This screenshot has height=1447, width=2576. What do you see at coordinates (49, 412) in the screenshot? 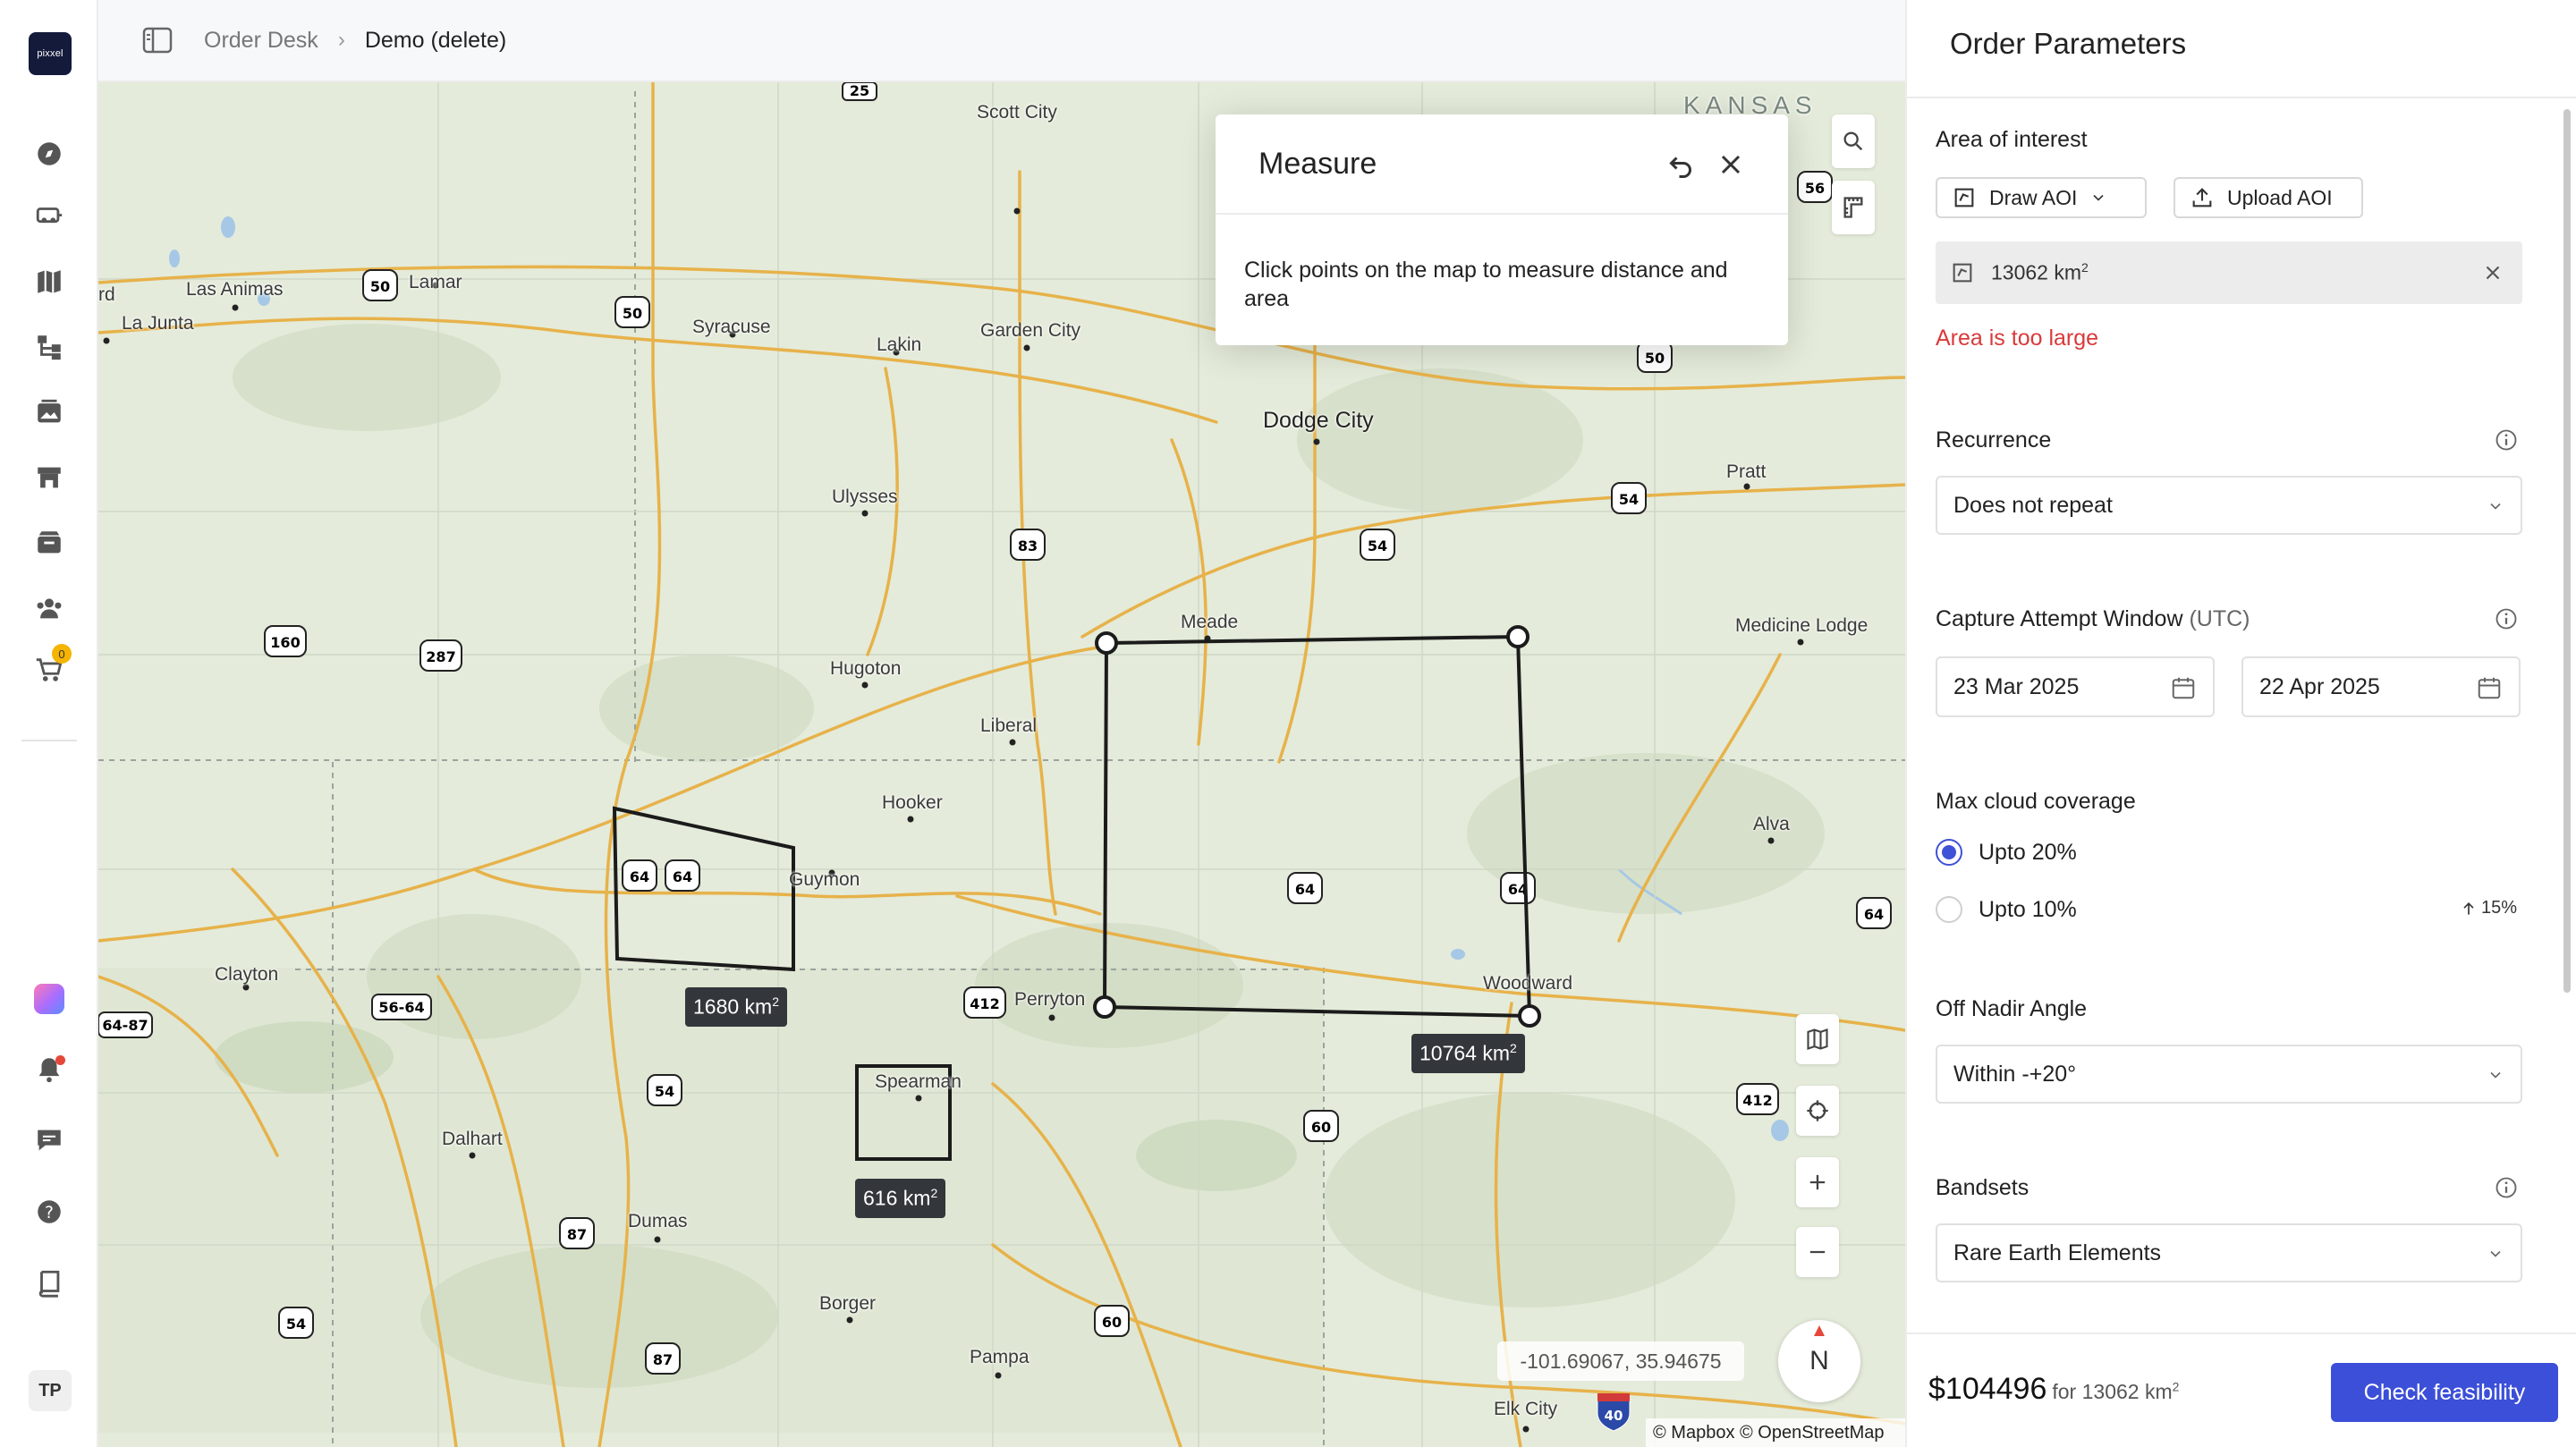
I see `gallery-icon` at bounding box center [49, 412].